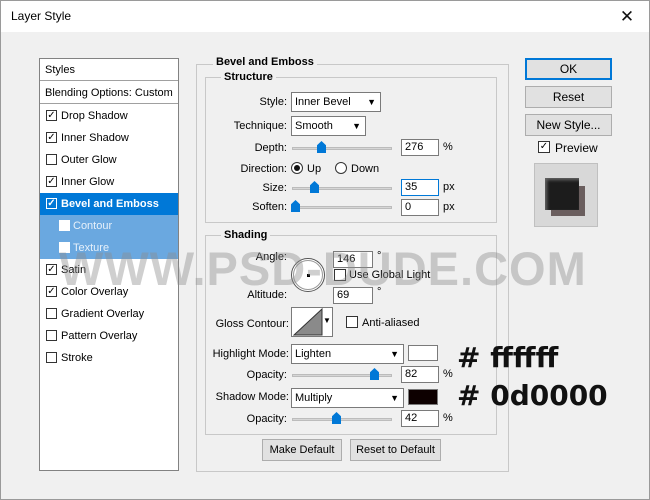  What do you see at coordinates (395, 450) in the screenshot?
I see `reset-default-button: Reset to Default` at bounding box center [395, 450].